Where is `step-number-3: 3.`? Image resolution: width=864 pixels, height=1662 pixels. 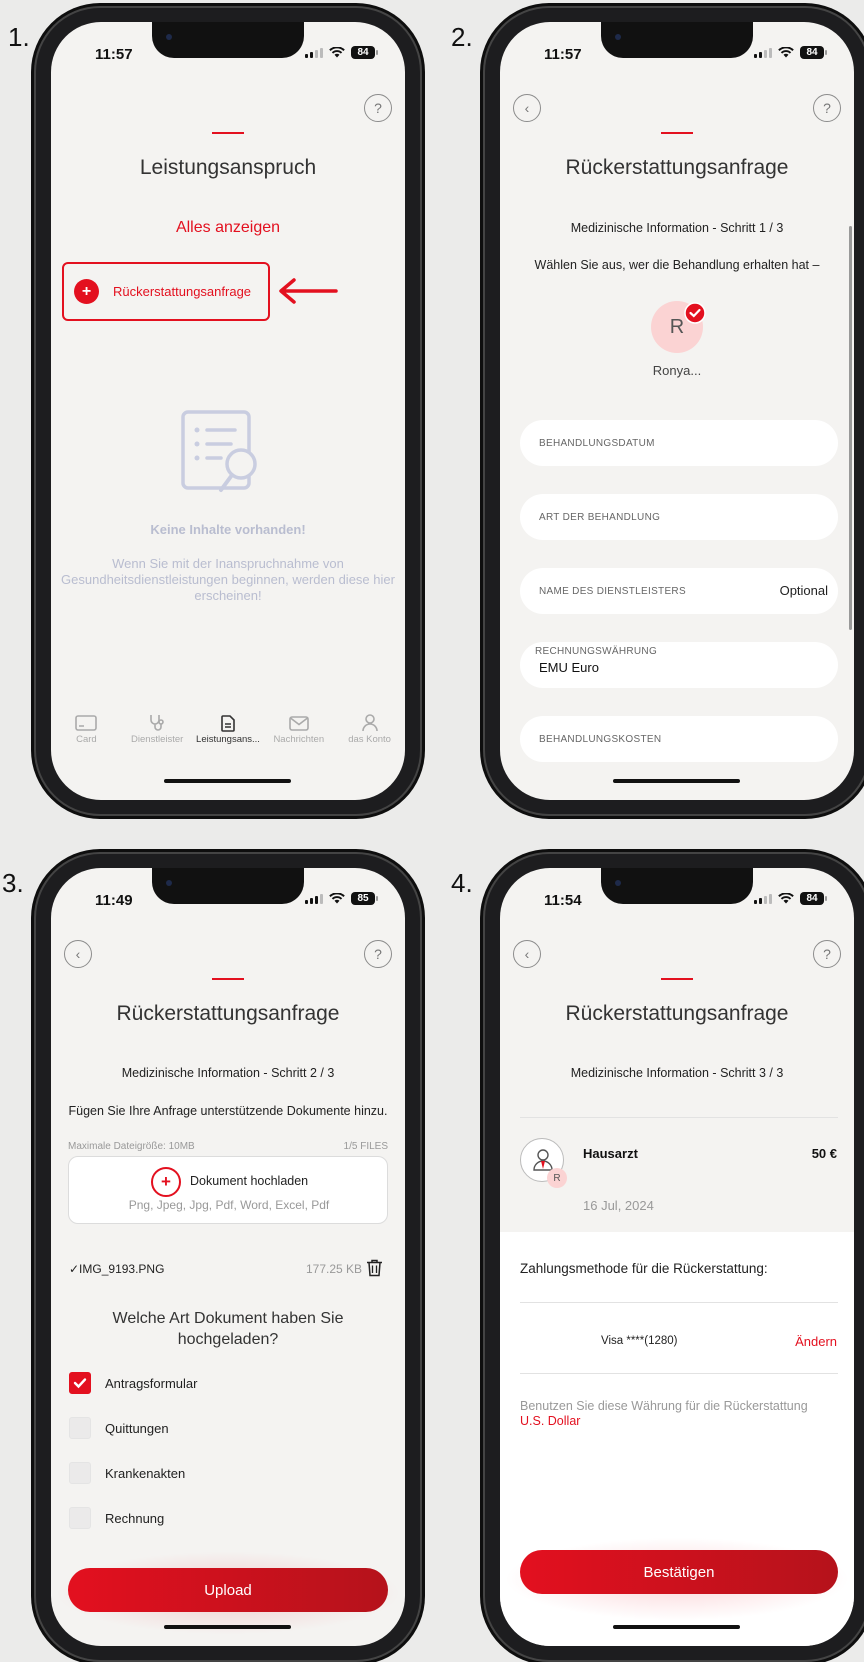 step-number-3: 3. is located at coordinates (13, 883).